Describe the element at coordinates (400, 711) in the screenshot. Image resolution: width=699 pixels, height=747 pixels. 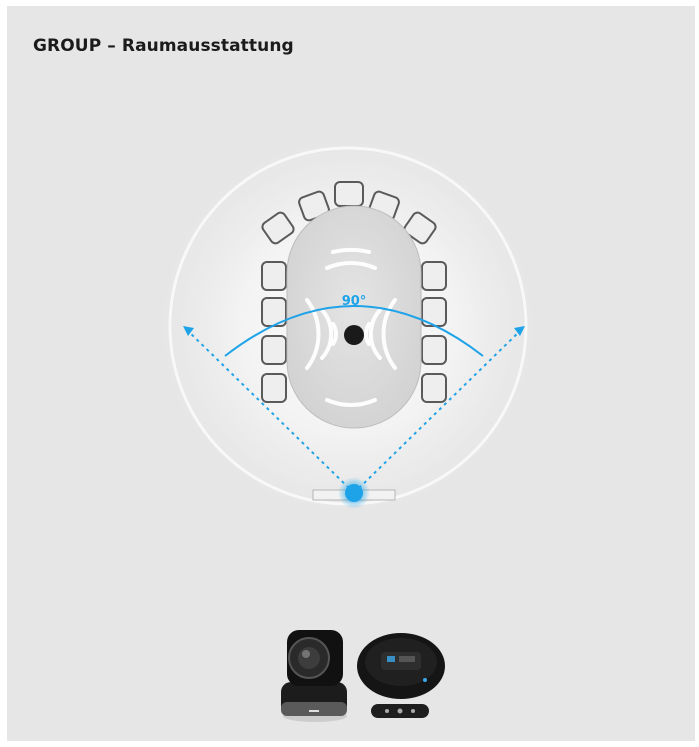
I see `remote-icon` at that location.